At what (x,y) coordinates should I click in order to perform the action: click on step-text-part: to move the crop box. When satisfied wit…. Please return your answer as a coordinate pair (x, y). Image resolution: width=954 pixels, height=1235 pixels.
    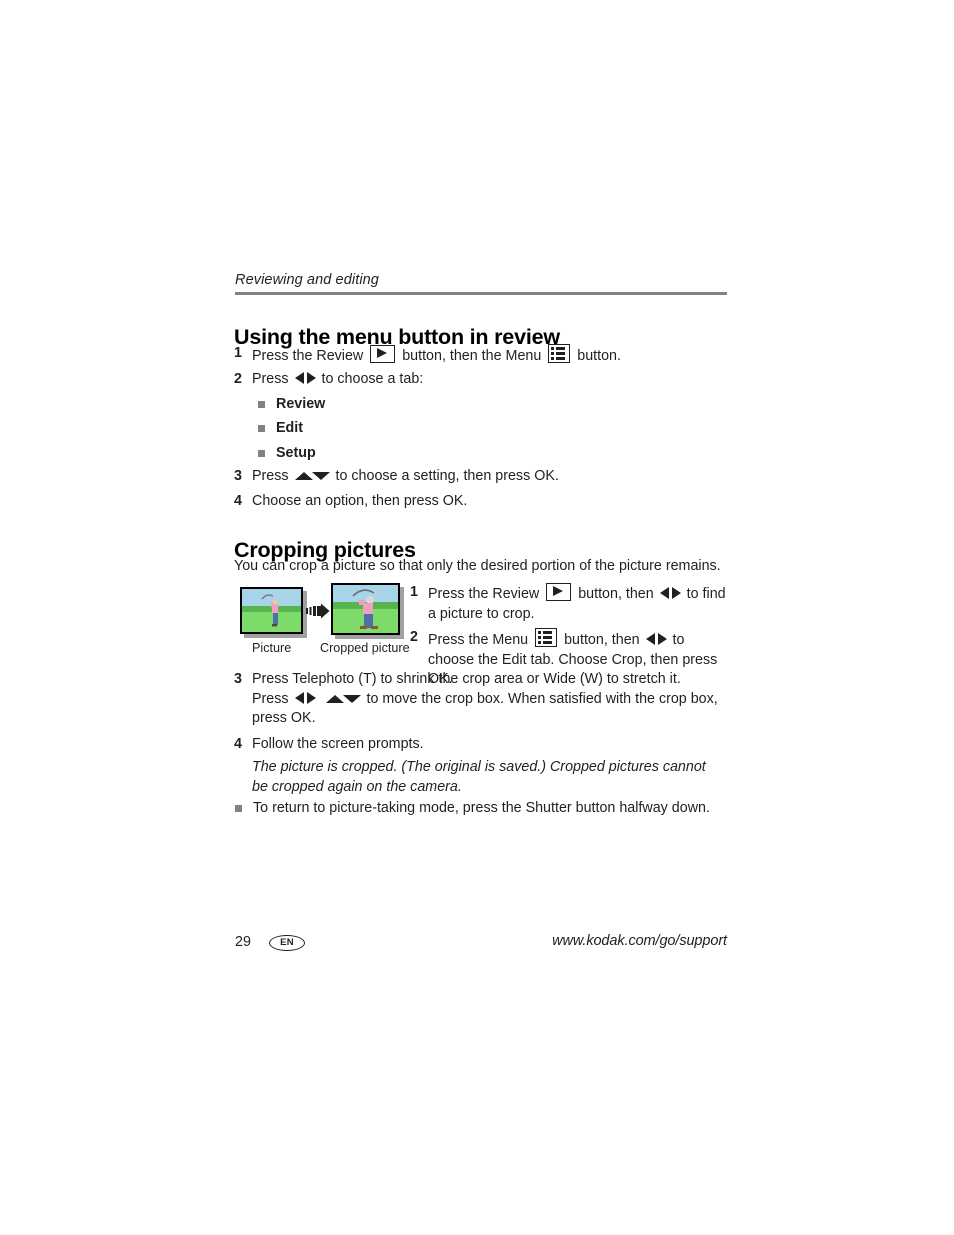
    Looking at the image, I should click on (485, 708).